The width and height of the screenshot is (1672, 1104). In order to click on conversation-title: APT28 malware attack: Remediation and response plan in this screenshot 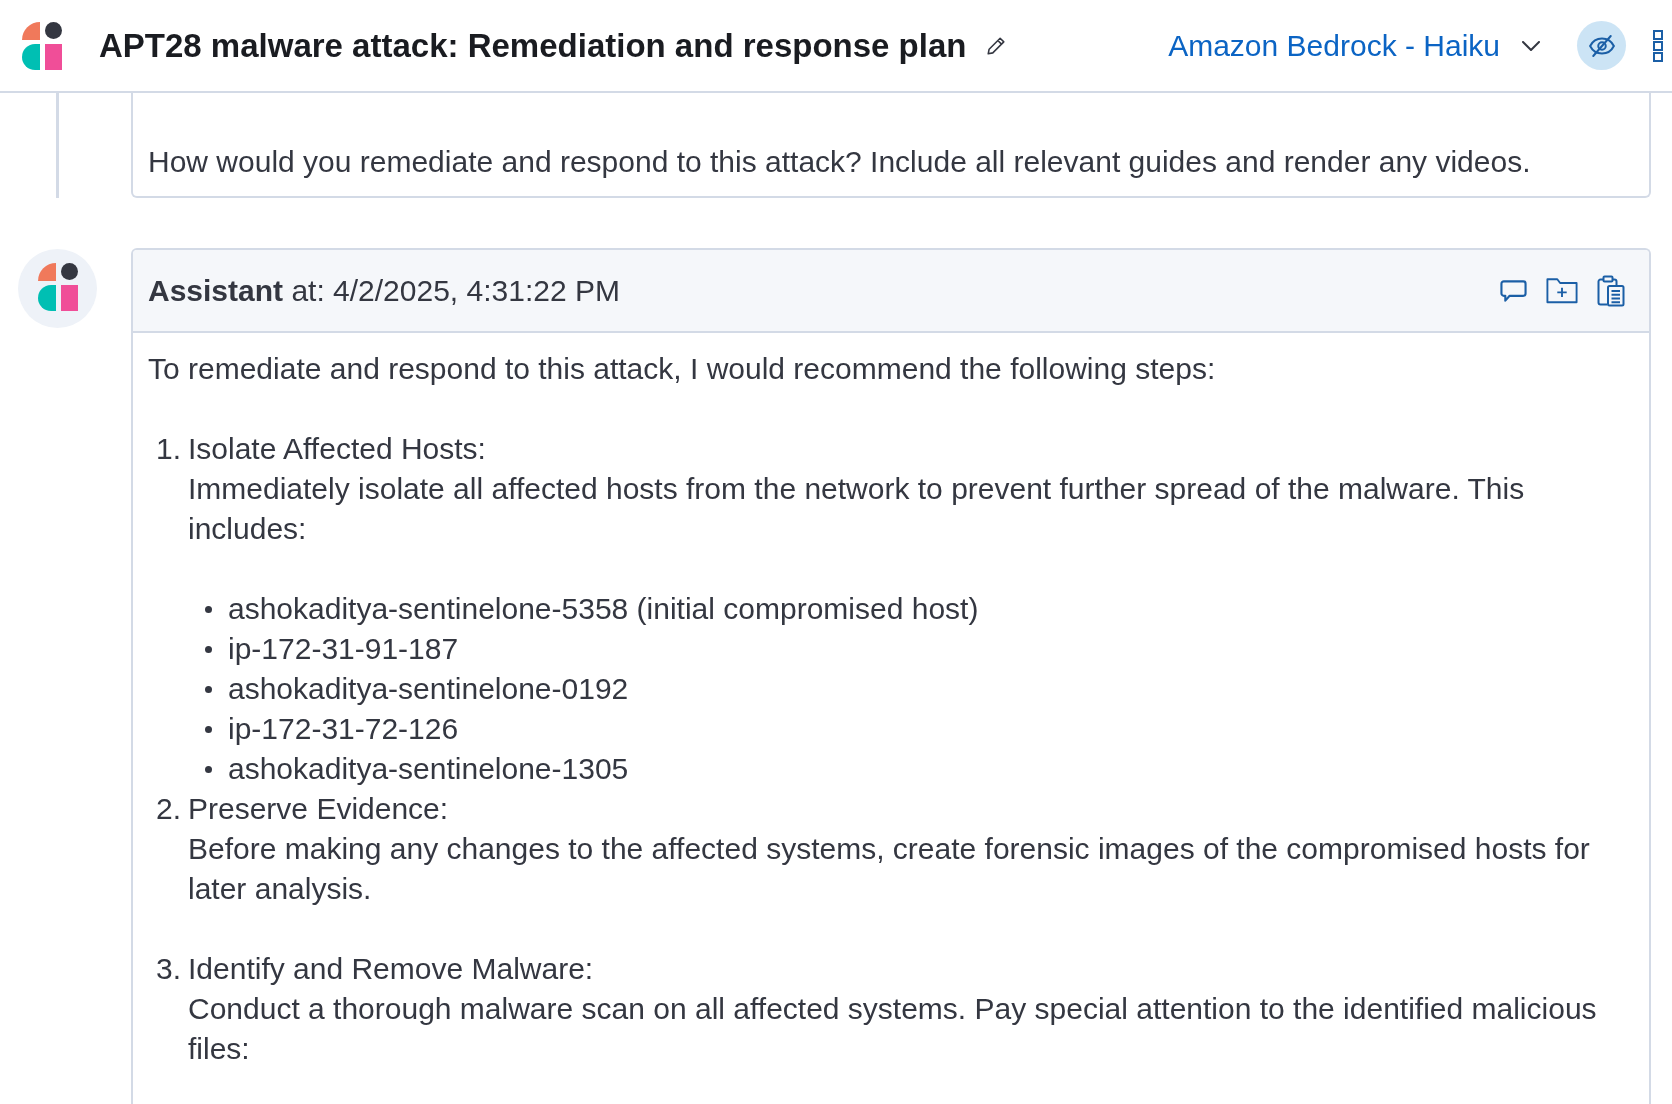, I will do `click(533, 45)`.